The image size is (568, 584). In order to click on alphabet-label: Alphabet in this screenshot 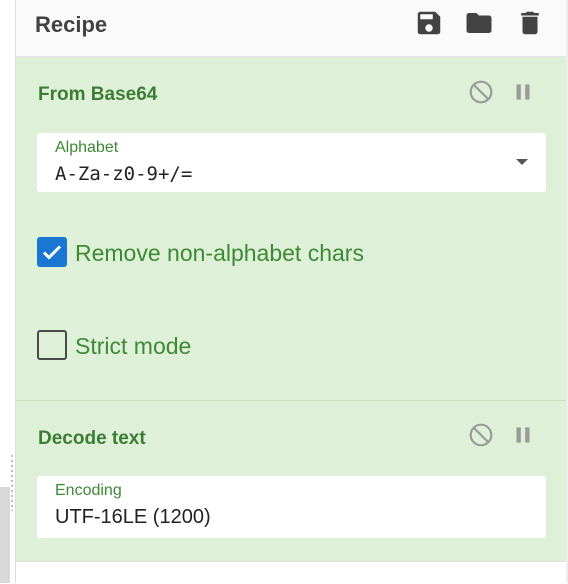, I will do `click(87, 147)`.